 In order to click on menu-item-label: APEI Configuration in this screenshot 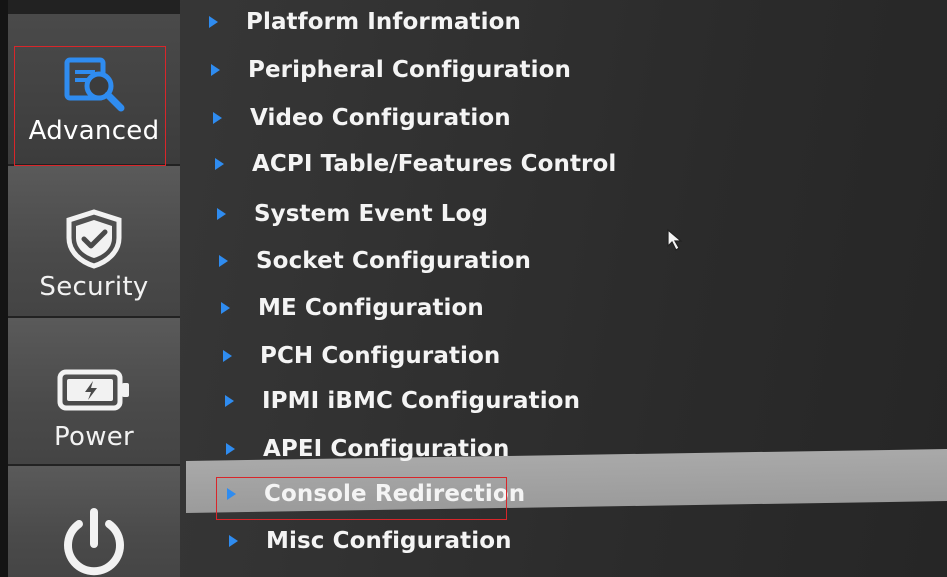, I will do `click(386, 449)`.